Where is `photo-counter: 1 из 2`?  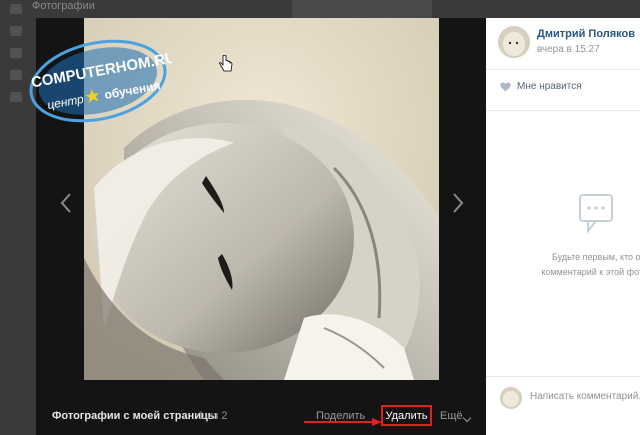 photo-counter: 1 из 2 is located at coordinates (213, 416).